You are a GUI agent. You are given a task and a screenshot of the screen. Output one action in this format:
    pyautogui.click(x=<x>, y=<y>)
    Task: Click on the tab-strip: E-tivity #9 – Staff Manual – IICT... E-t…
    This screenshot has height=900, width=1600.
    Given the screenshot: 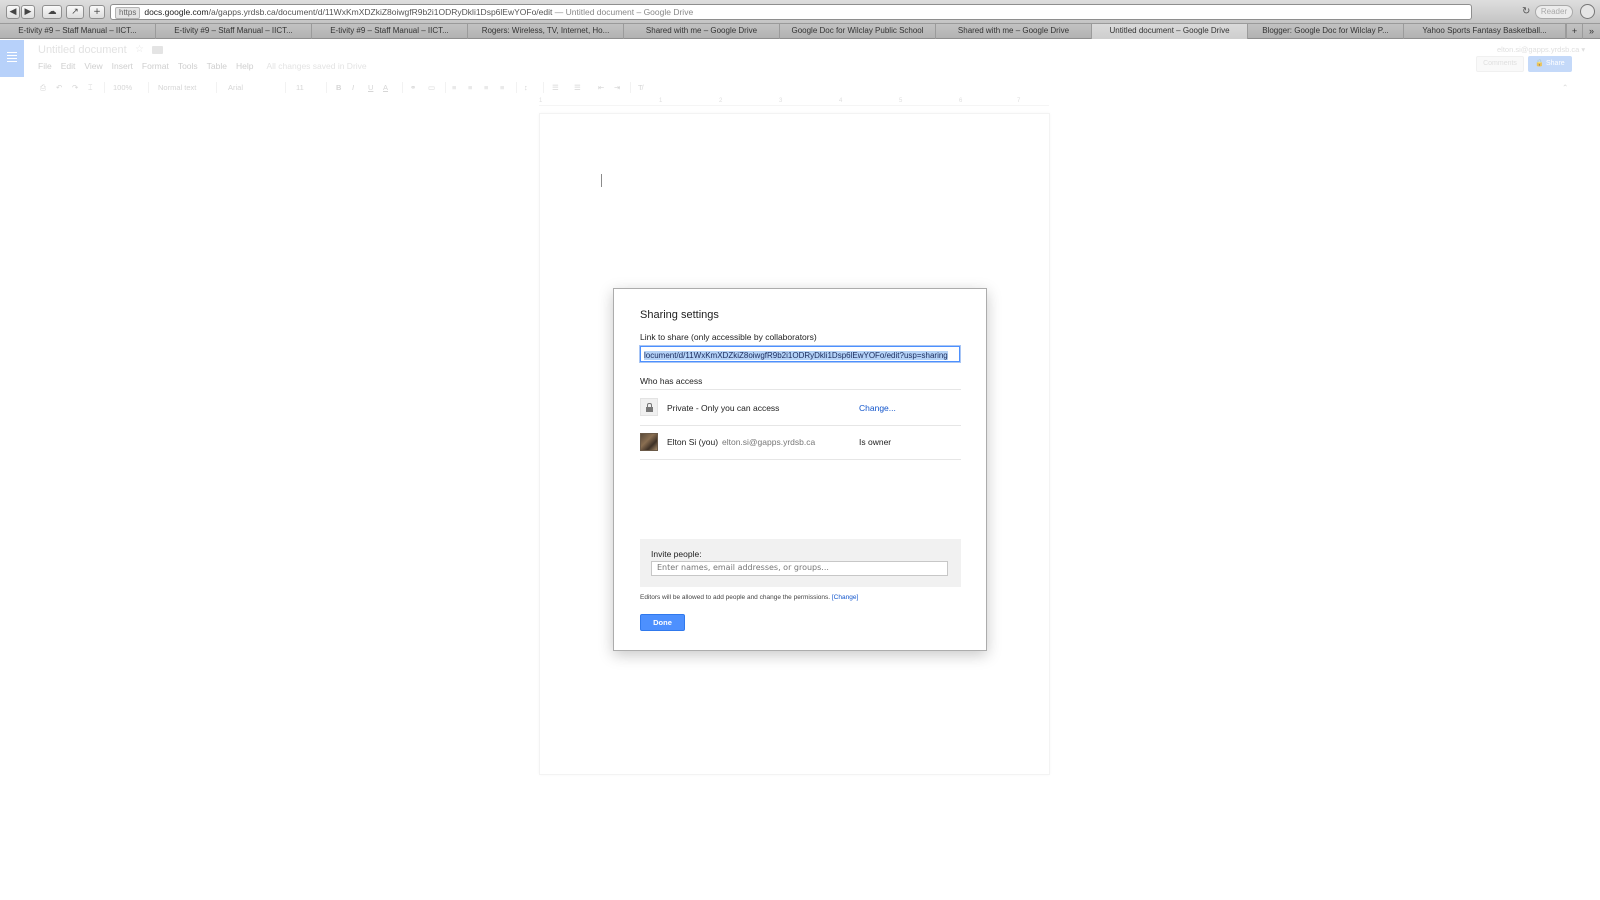 What is the action you would take?
    pyautogui.click(x=800, y=31)
    